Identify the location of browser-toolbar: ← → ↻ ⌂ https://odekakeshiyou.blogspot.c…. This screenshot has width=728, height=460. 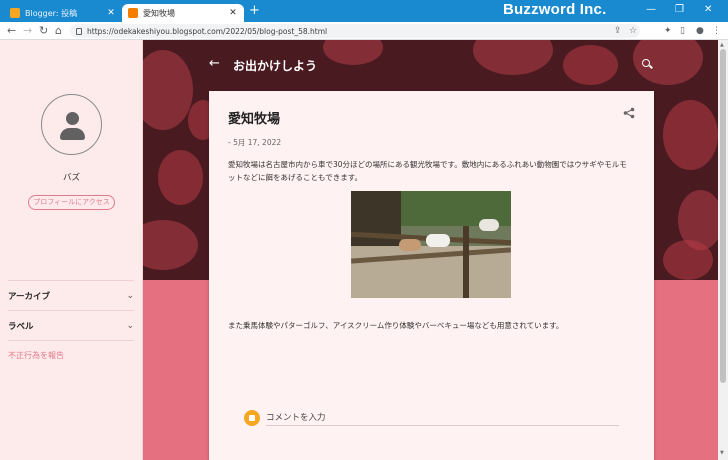
(364, 31).